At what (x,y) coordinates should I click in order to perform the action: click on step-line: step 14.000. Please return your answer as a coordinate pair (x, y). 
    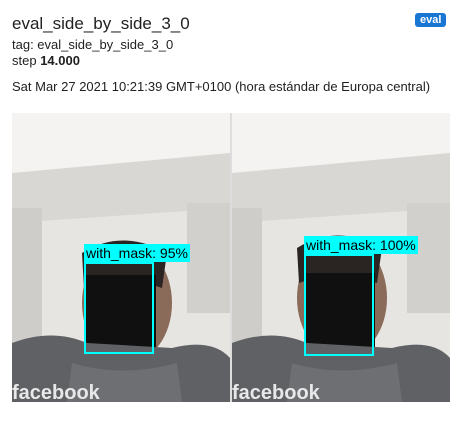
    Looking at the image, I should click on (46, 61).